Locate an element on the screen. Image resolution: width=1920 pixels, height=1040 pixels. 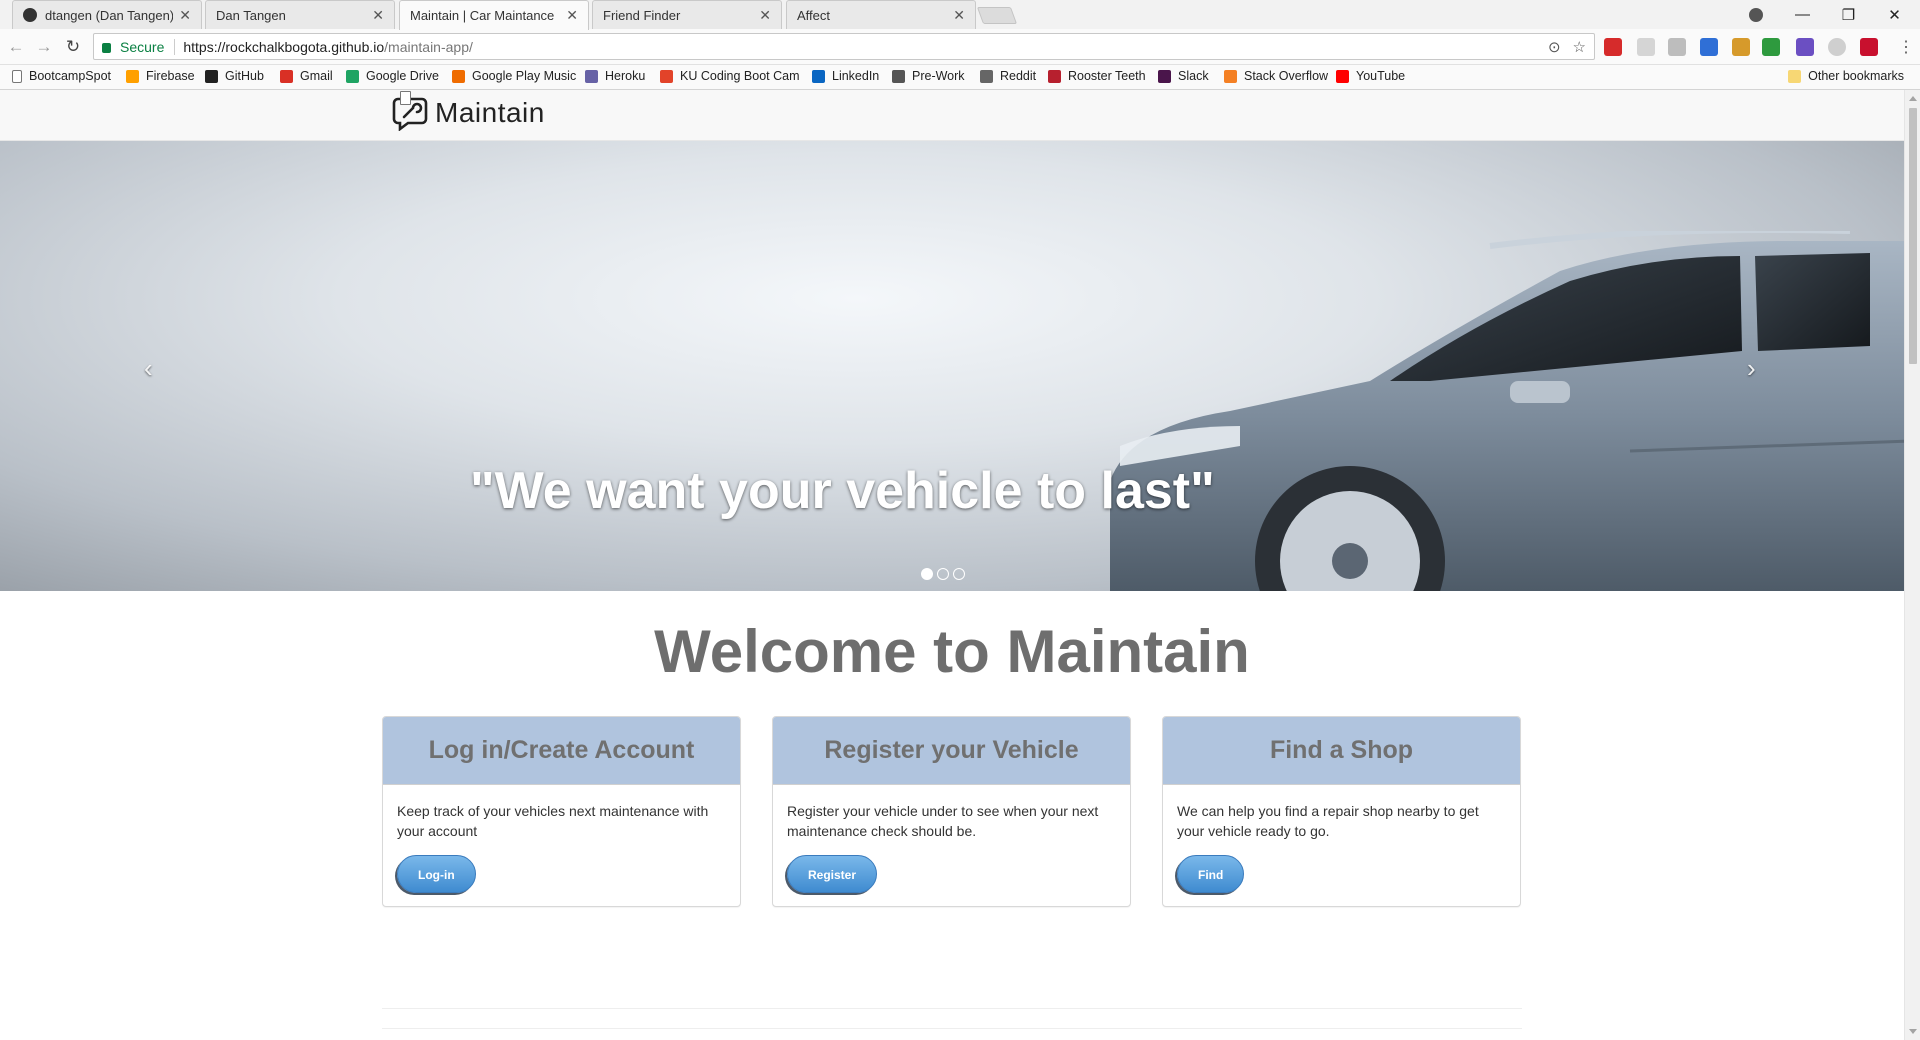
minimize-button: — is located at coordinates (1802, 14).